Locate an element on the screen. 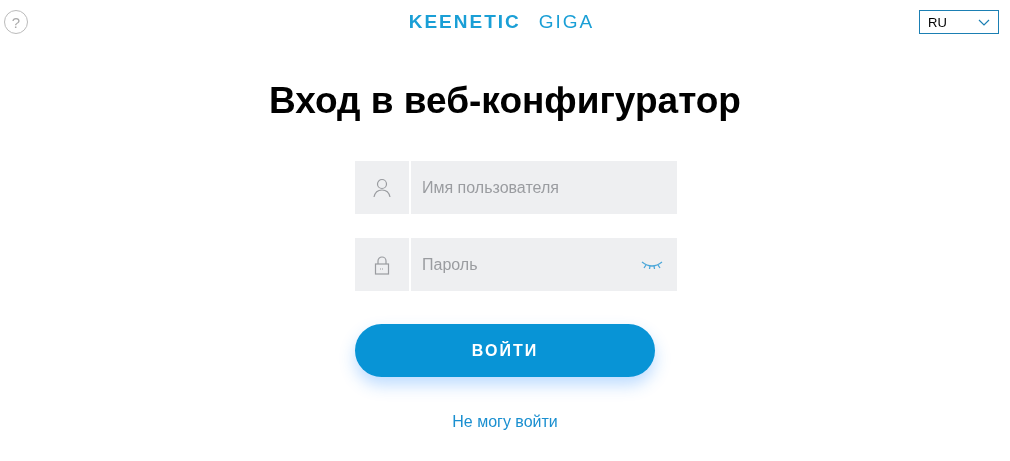  login-button: ВОЙТИ is located at coordinates (505, 350).